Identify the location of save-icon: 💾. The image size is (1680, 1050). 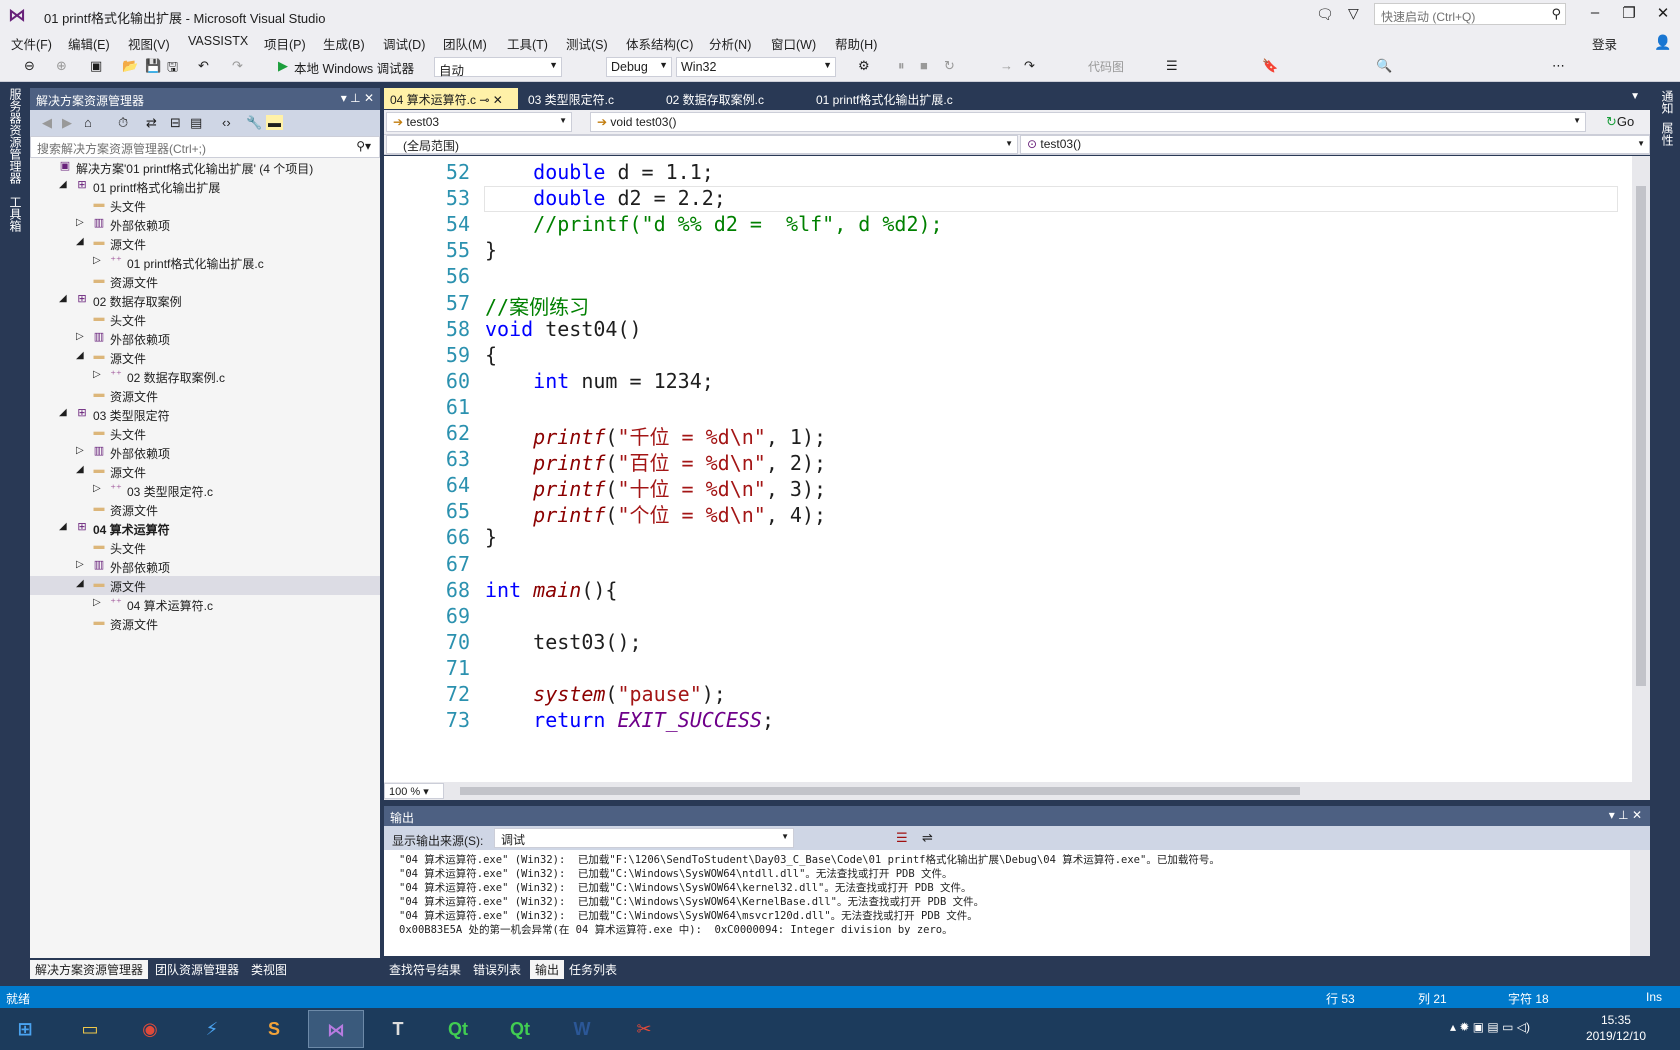
(153, 66).